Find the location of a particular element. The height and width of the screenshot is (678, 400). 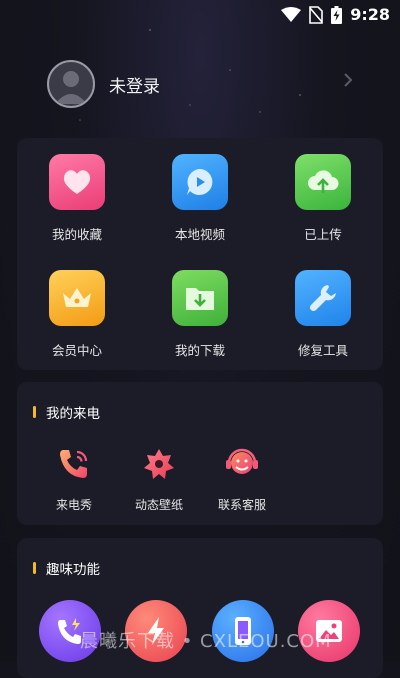

grid-label: 已上传 is located at coordinates (323, 234).